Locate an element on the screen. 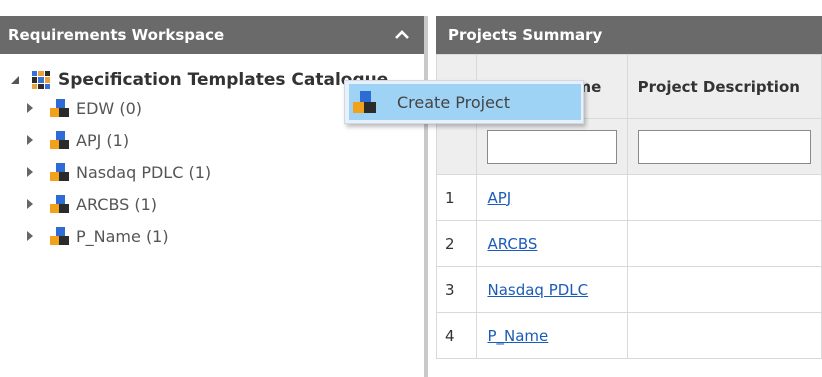 This screenshot has height=377, width=822. panel-title: Projects Summary is located at coordinates (525, 35).